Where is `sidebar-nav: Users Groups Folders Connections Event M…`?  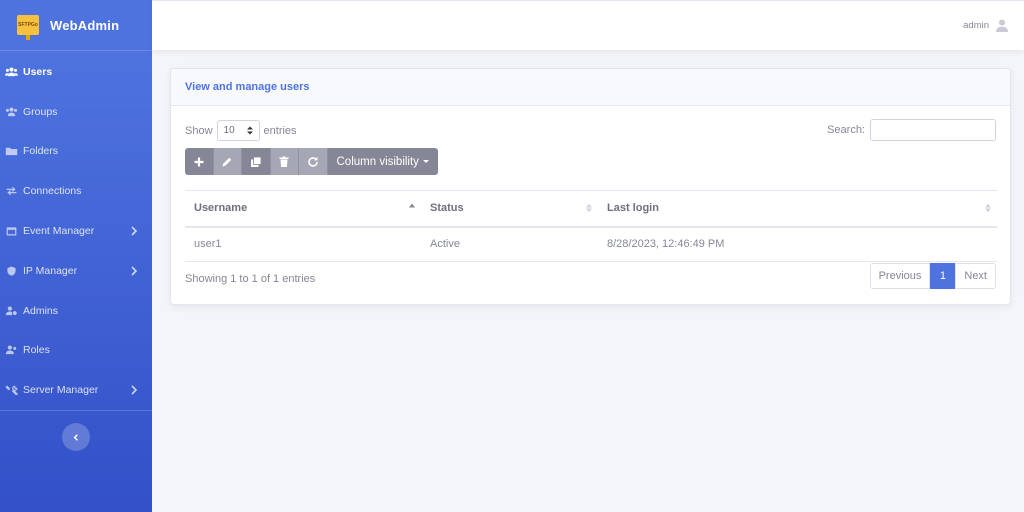
sidebar-nav: Users Groups Folders Connections Event M… is located at coordinates (76, 231).